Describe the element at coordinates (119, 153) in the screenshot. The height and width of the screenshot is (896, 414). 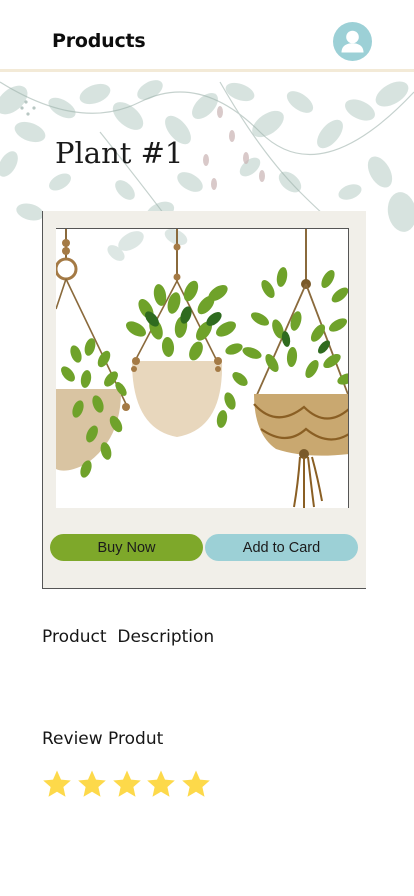
I see `product-title: Plant #1` at that location.